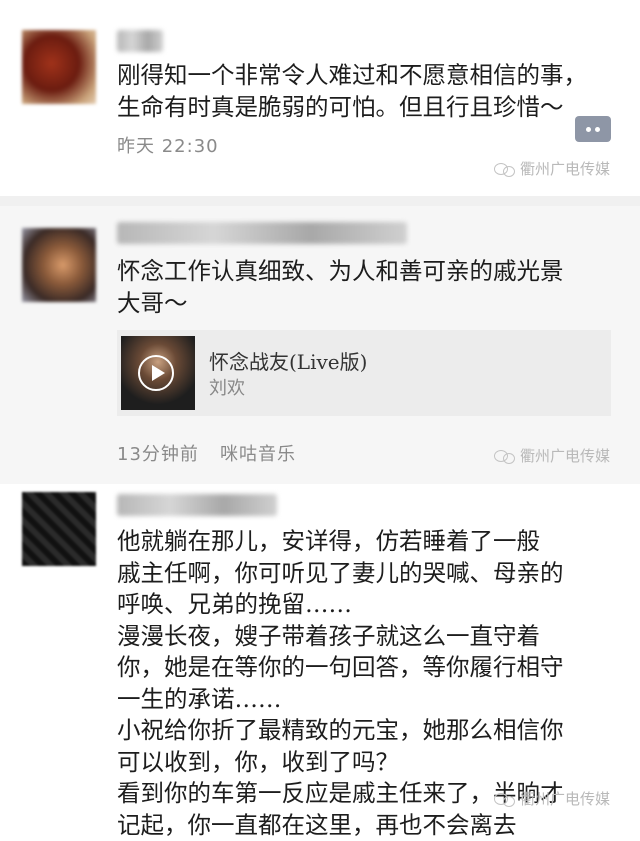  Describe the element at coordinates (158, 454) in the screenshot. I see `post-time: 13分钟前` at that location.